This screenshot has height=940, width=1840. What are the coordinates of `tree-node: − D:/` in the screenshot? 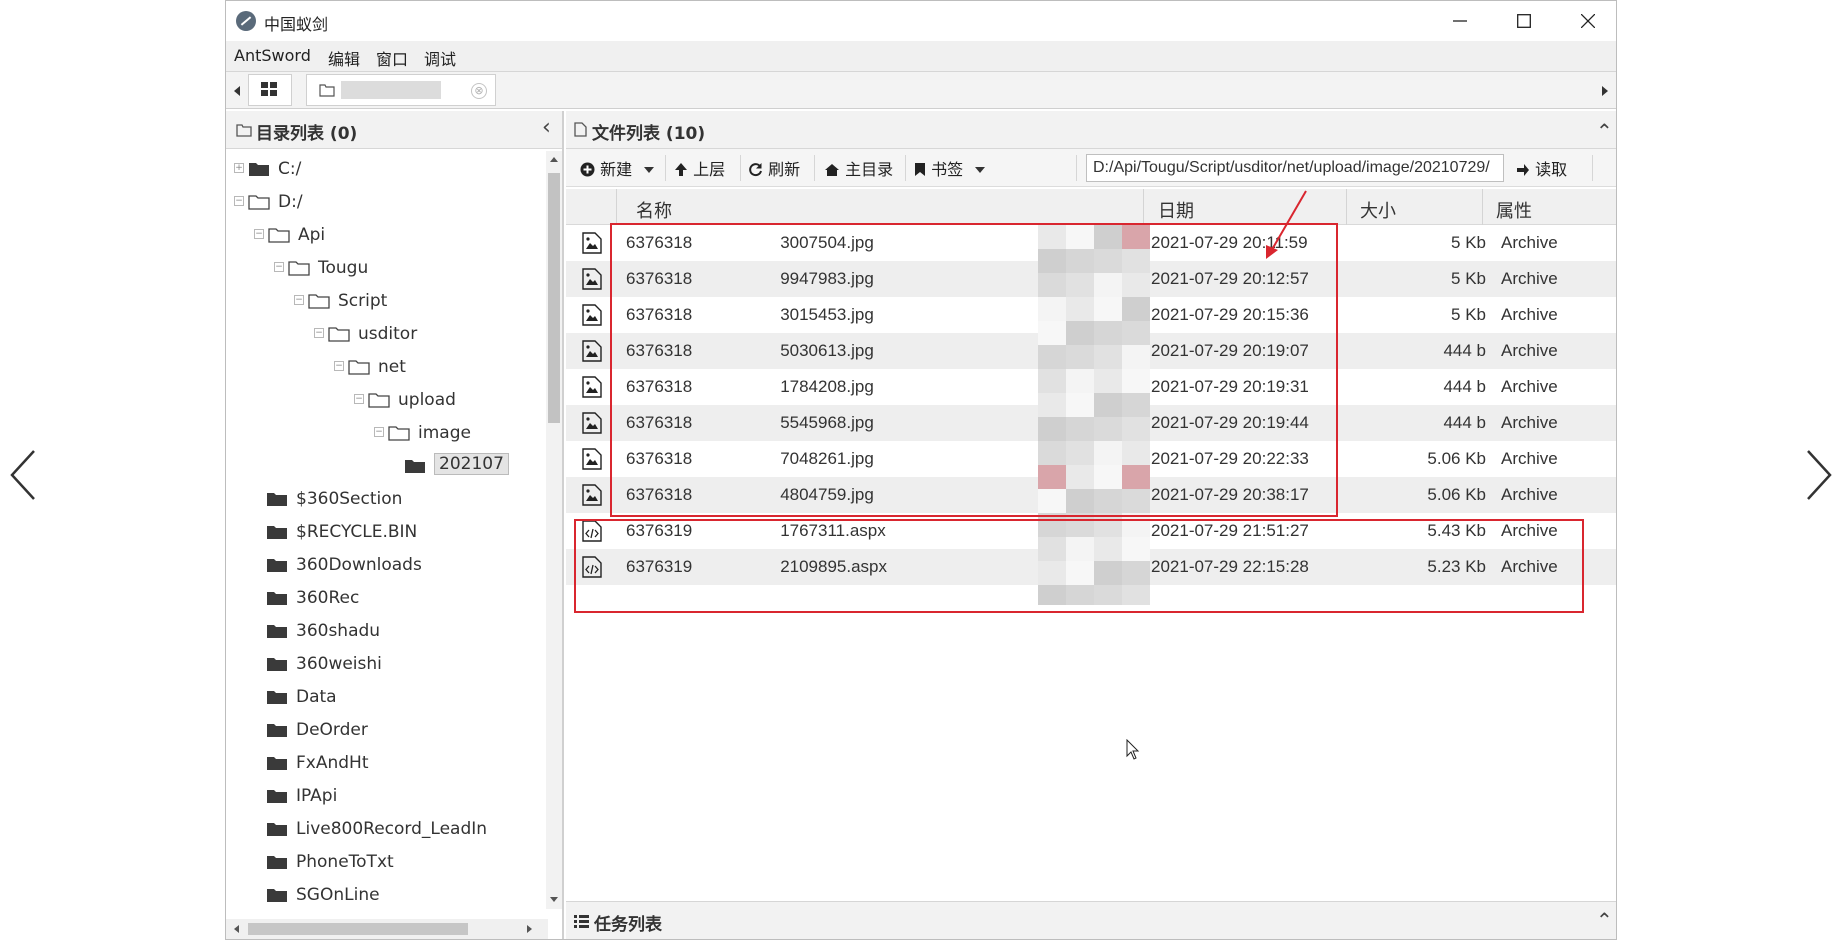 It's located at (385, 203).